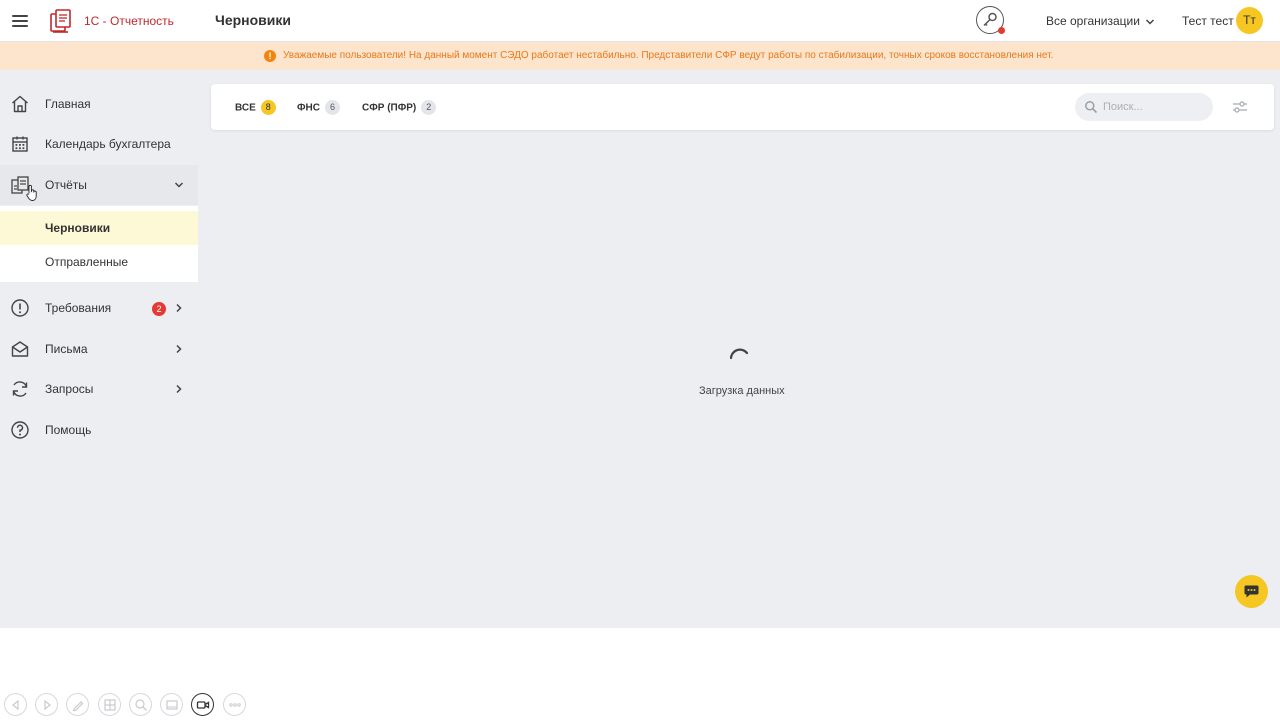 The width and height of the screenshot is (1280, 720). What do you see at coordinates (99, 349) in the screenshot?
I see `sidebar-item-letters: Письма` at bounding box center [99, 349].